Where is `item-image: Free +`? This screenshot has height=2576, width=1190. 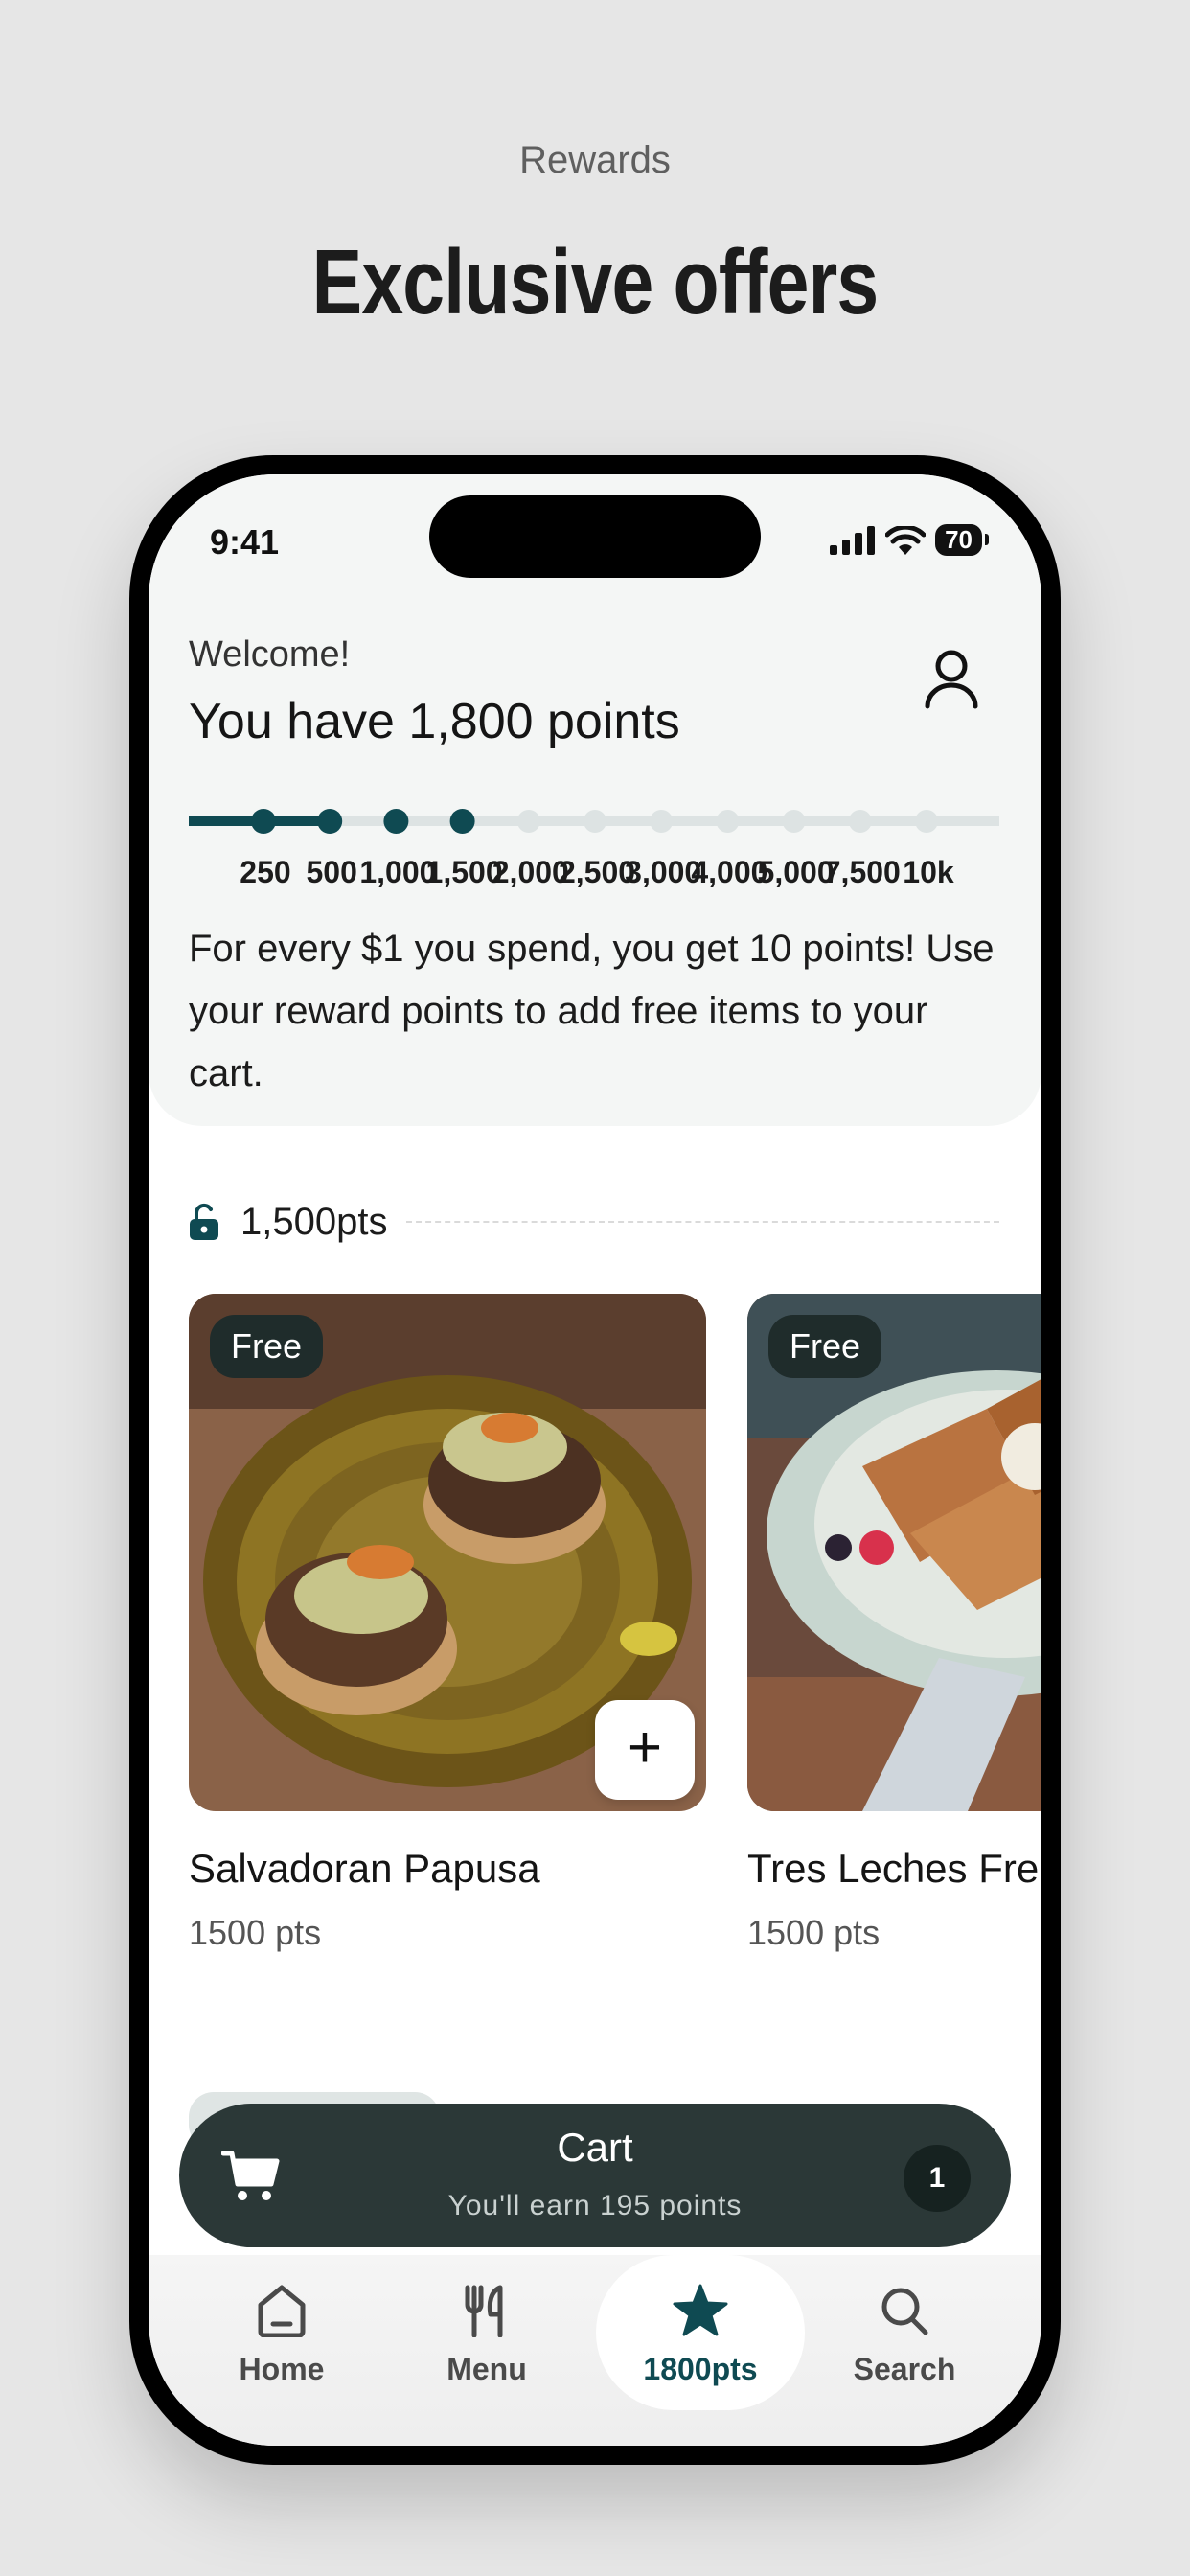
item-image: Free + is located at coordinates (448, 1552).